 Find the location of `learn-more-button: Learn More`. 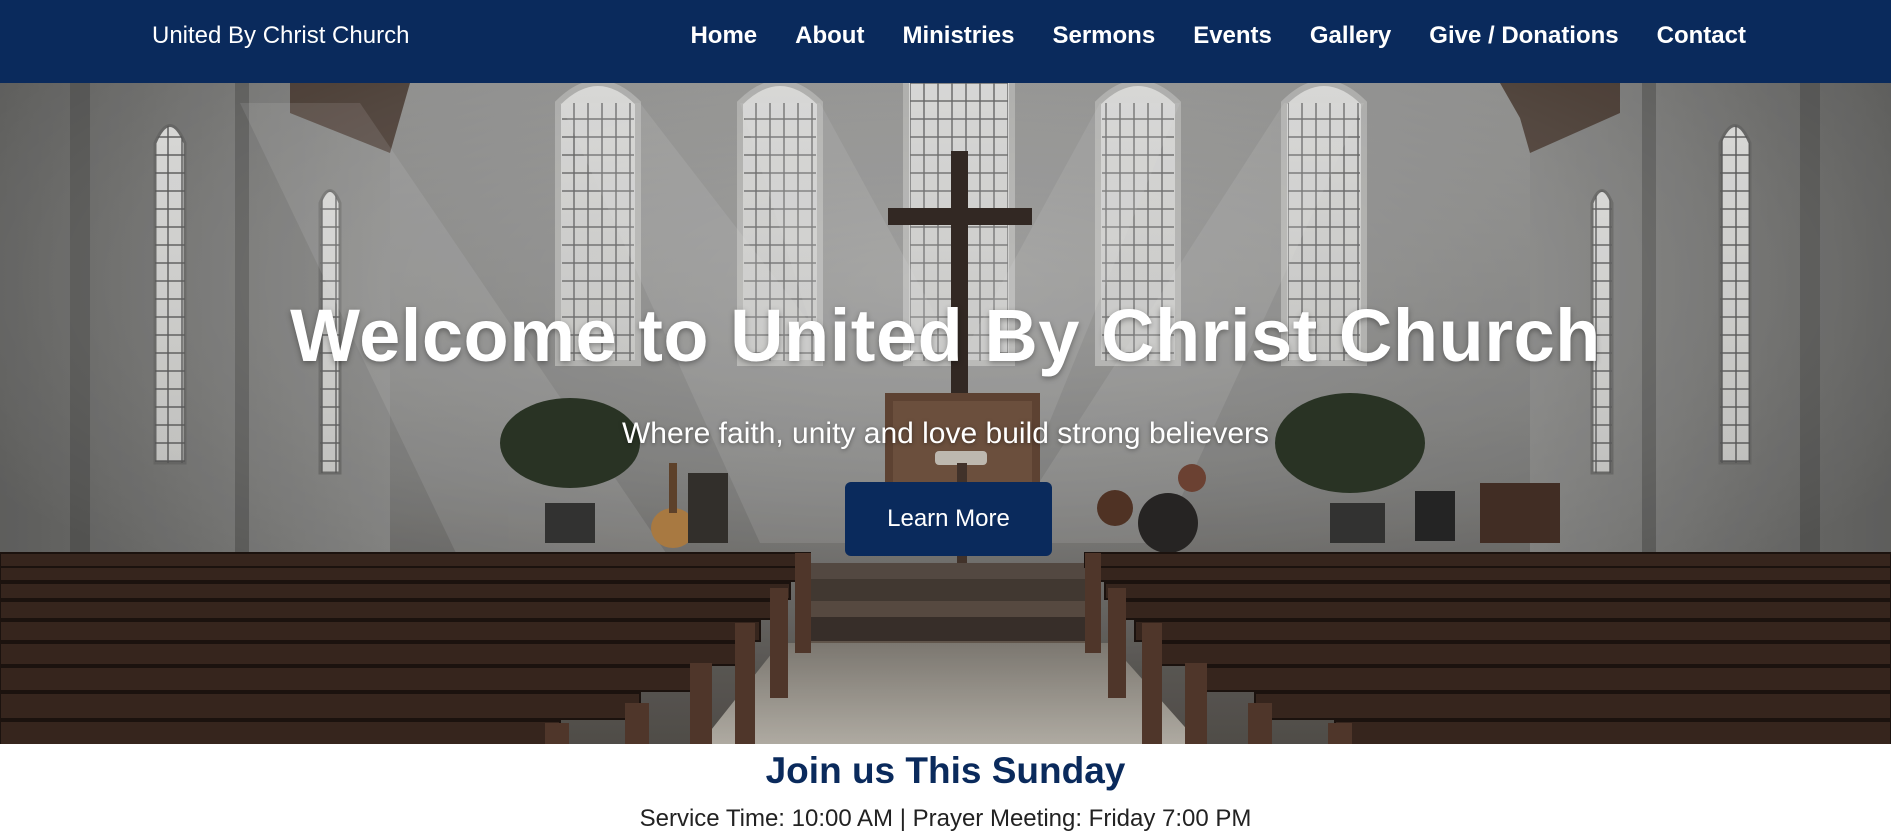

learn-more-button: Learn More is located at coordinates (948, 519).